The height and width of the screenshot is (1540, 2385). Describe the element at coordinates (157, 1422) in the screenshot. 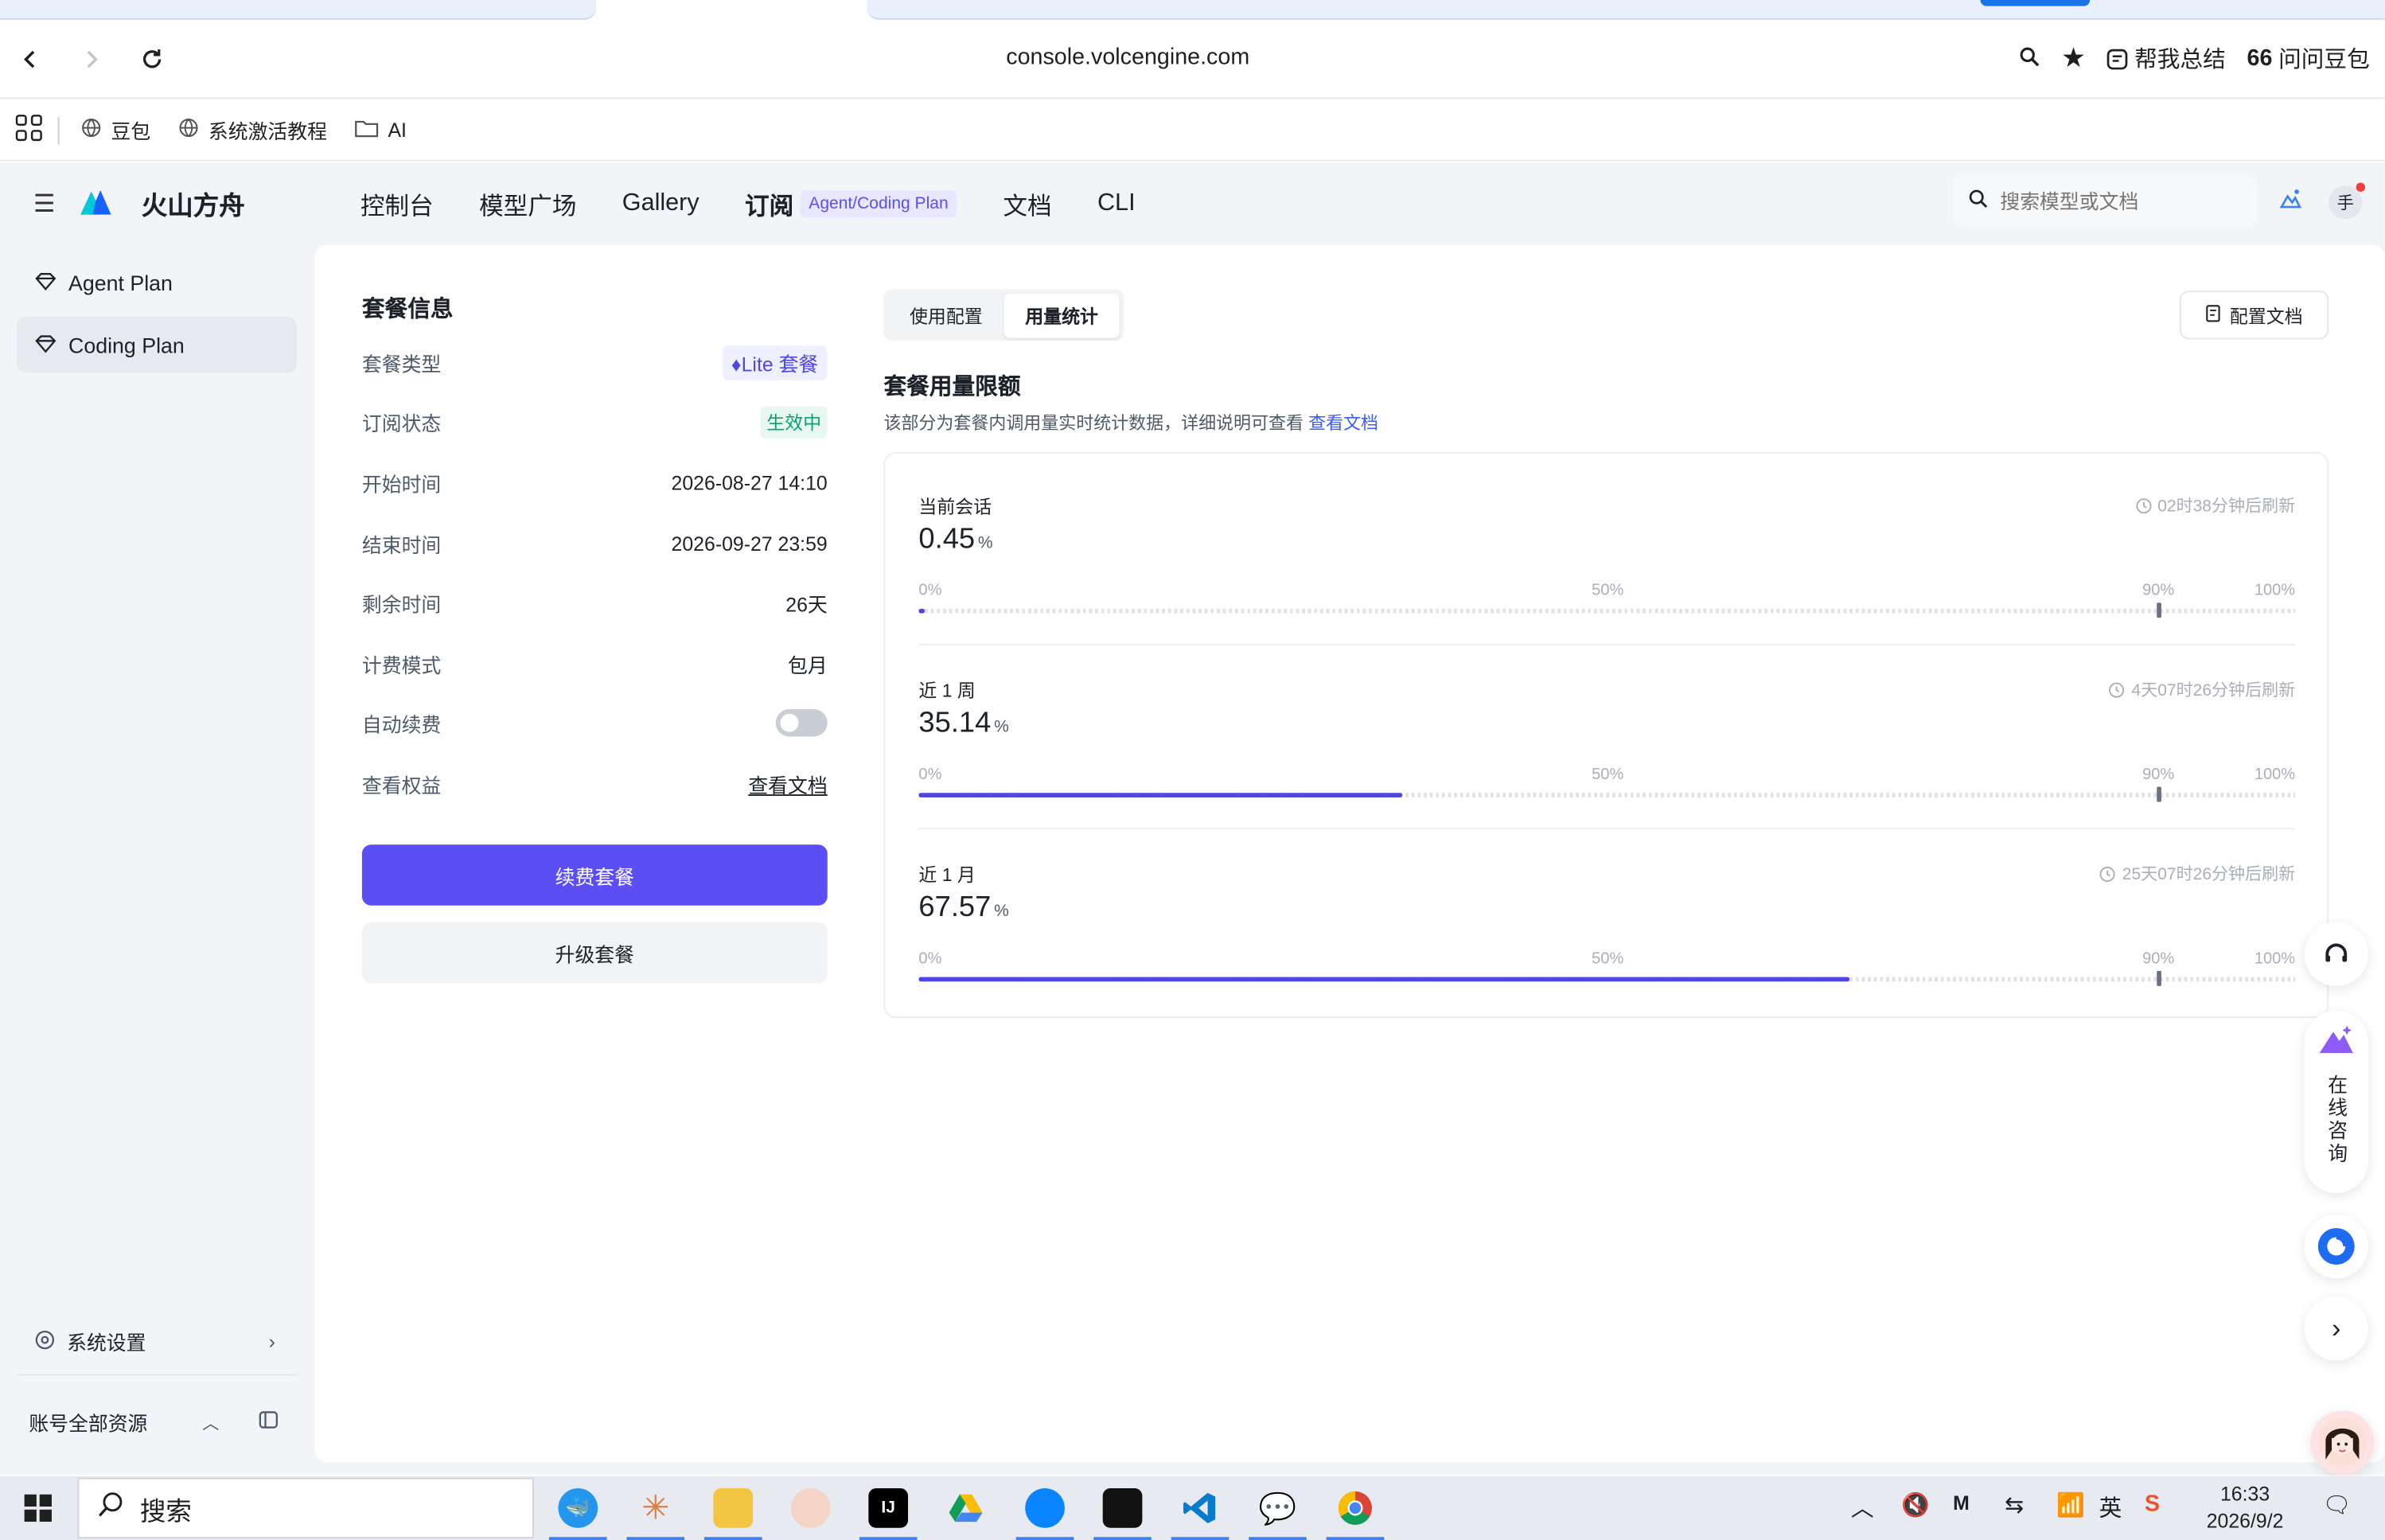

I see `account-resources: 账号全部资源 ︿` at that location.